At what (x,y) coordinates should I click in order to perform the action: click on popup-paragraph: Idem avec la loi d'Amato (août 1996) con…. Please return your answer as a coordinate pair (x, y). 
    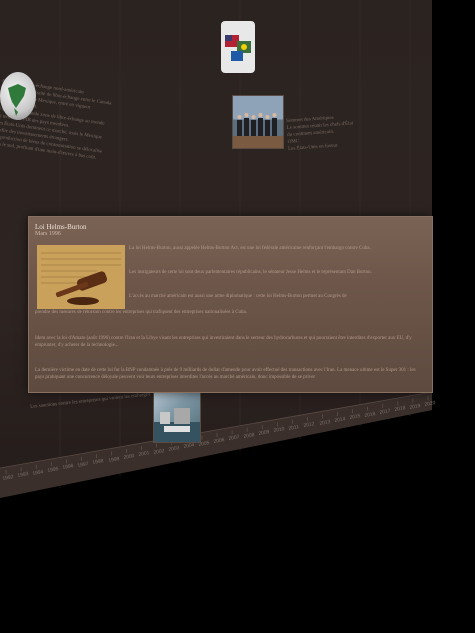
    Looking at the image, I should click on (223, 342).